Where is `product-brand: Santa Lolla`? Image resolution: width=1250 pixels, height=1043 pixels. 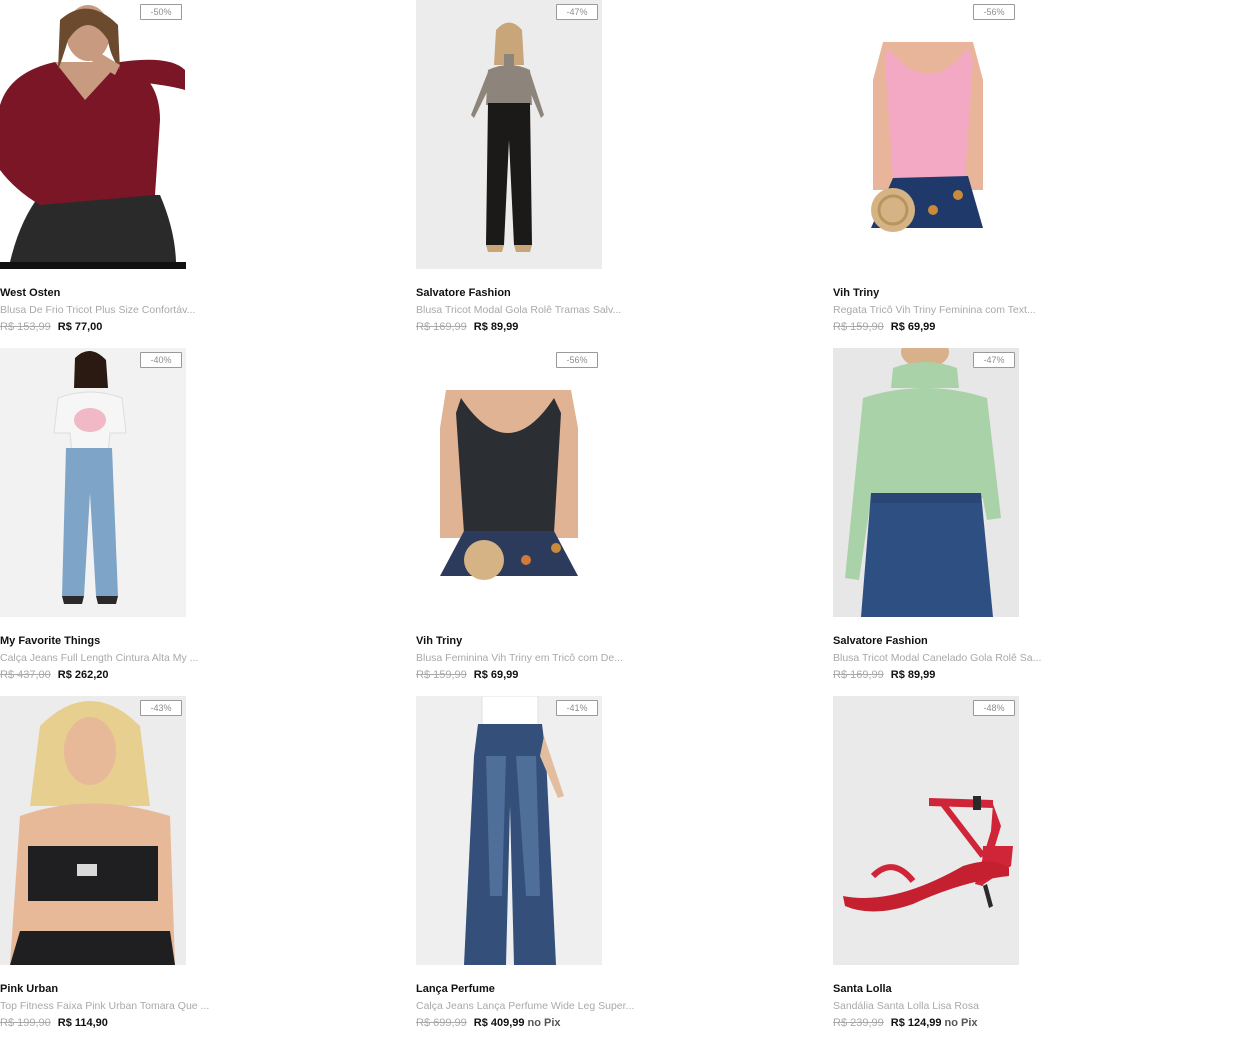 product-brand: Santa Lolla is located at coordinates (862, 989).